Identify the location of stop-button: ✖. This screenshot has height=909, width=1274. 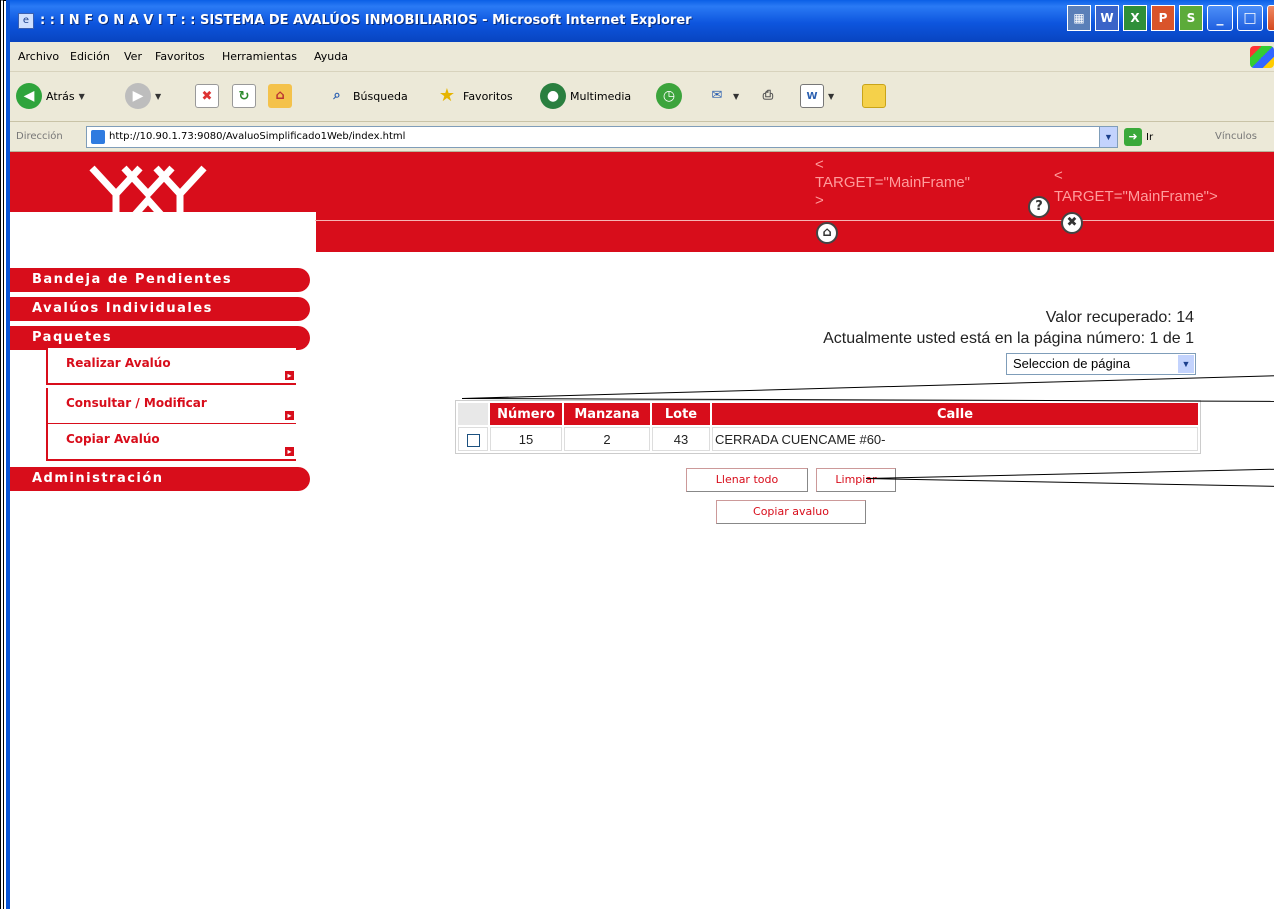
(207, 96).